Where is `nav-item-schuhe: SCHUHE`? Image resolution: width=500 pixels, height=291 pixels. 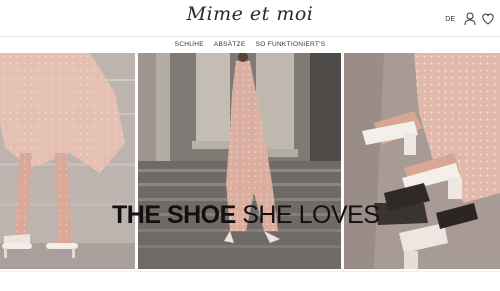 nav-item-schuhe: SCHUHE is located at coordinates (189, 44).